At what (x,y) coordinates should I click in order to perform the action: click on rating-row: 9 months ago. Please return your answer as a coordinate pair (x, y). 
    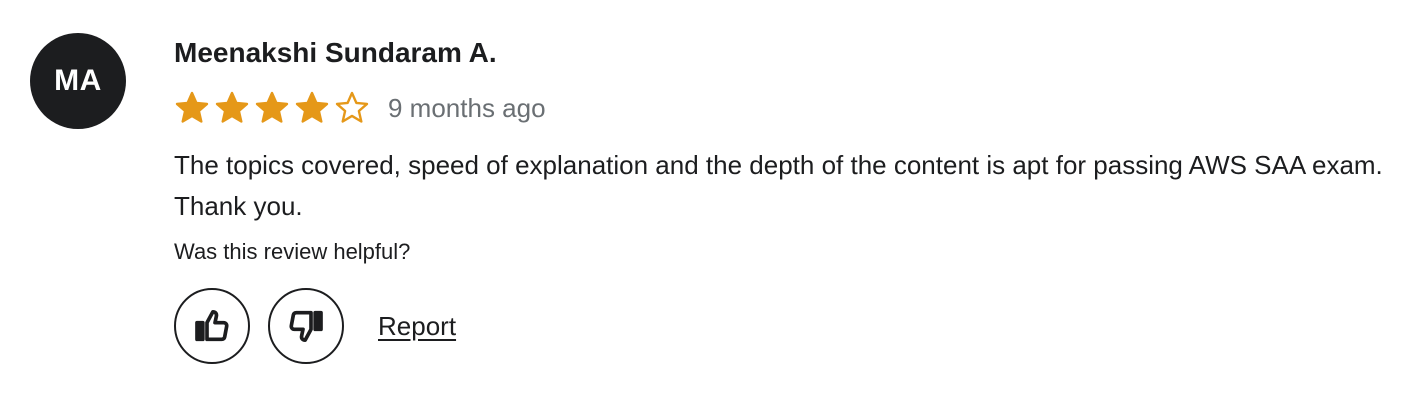
    Looking at the image, I should click on (360, 108).